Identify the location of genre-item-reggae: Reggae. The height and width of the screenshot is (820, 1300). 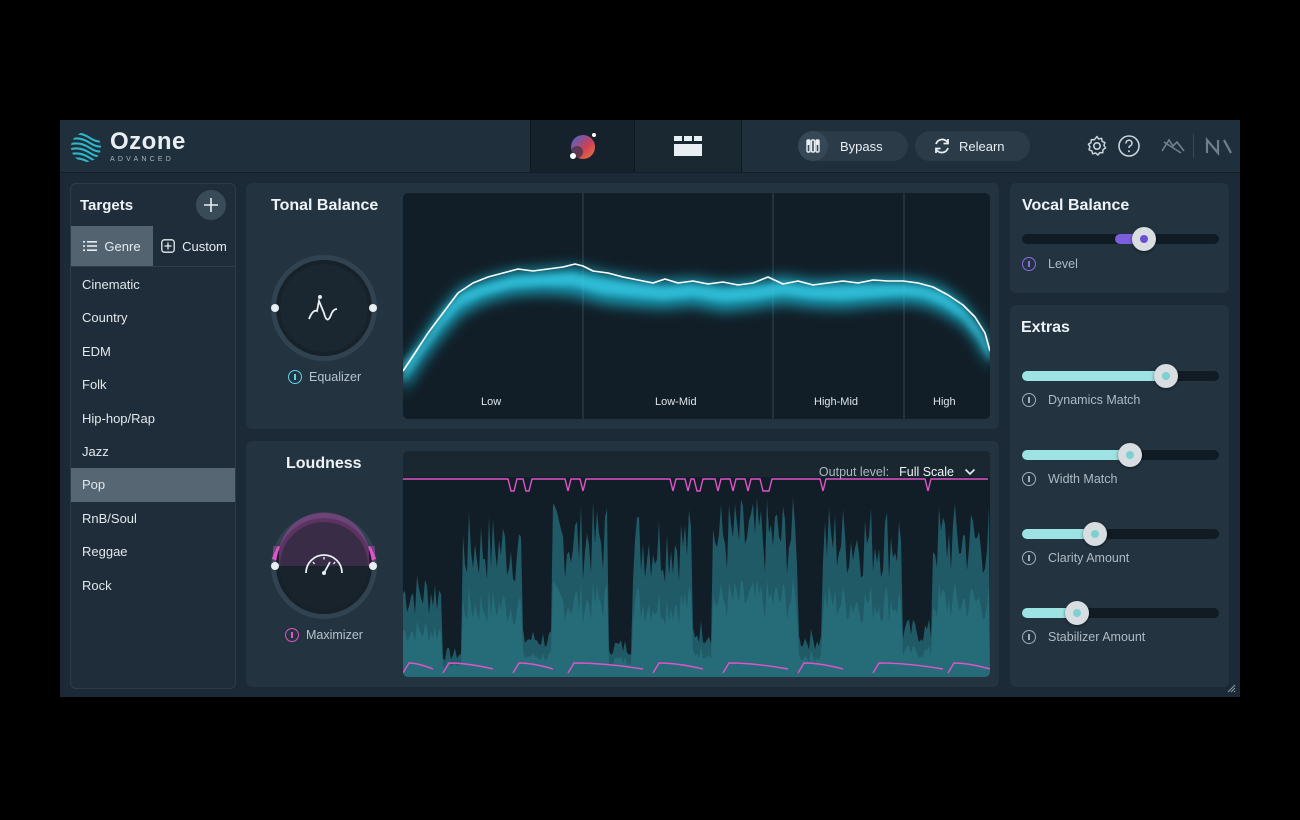
(153, 551).